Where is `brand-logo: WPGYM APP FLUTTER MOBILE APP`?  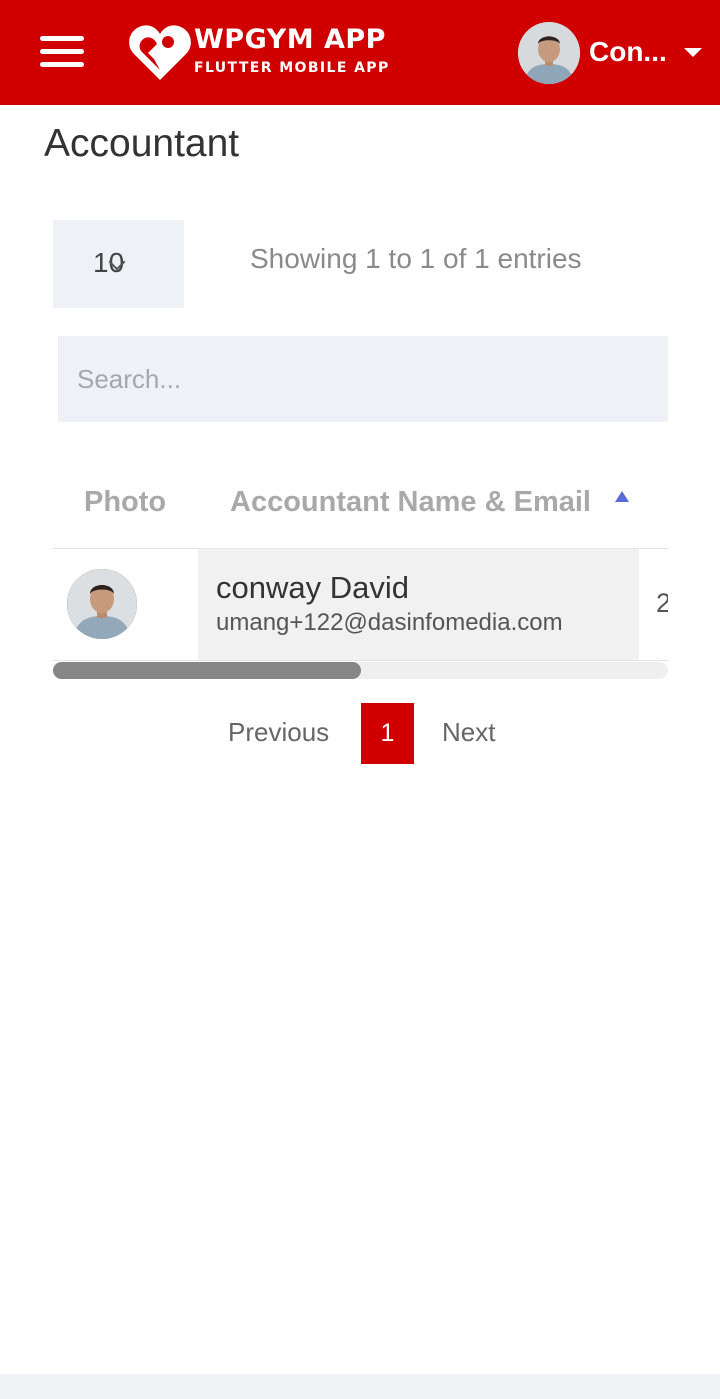 brand-logo: WPGYM APP FLUTTER MOBILE APP is located at coordinates (263, 52).